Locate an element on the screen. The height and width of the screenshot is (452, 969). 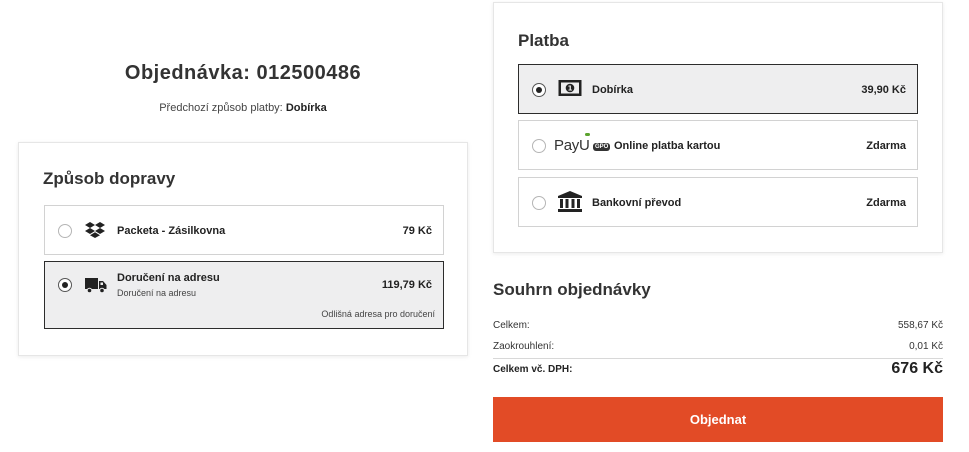
payment-option-card: PayU GPO Online platba kartou Zdarma is located at coordinates (718, 145).